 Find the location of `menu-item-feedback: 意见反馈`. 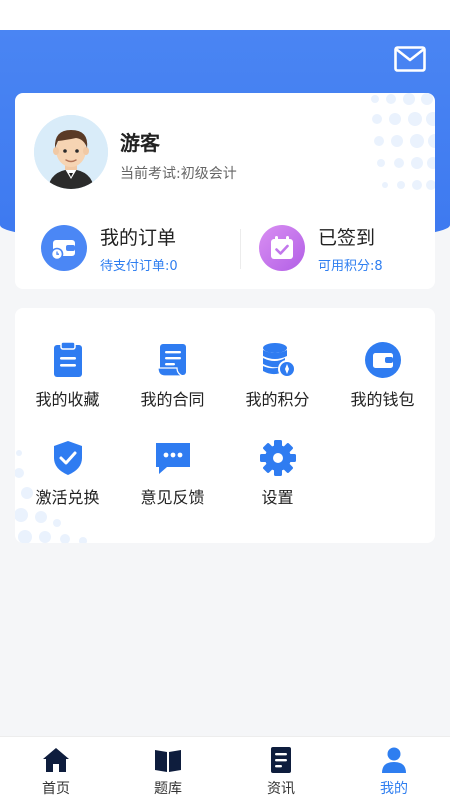

menu-item-feedback: 意见反馈 is located at coordinates (172, 478).